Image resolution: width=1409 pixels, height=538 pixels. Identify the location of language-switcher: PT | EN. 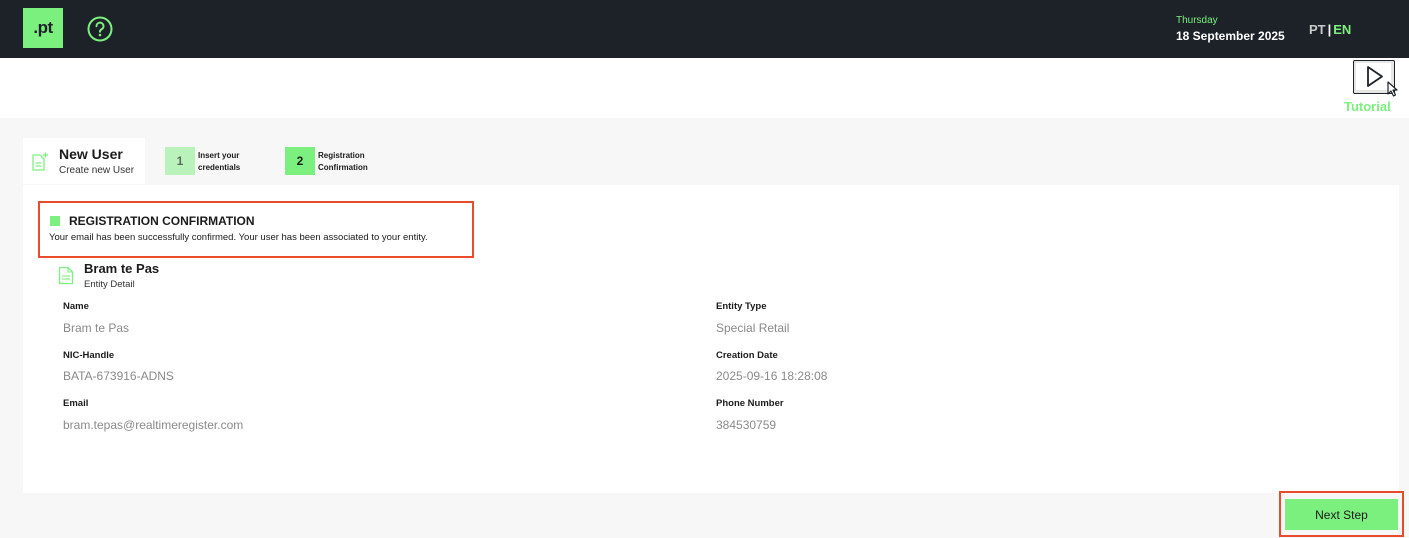
(1330, 29).